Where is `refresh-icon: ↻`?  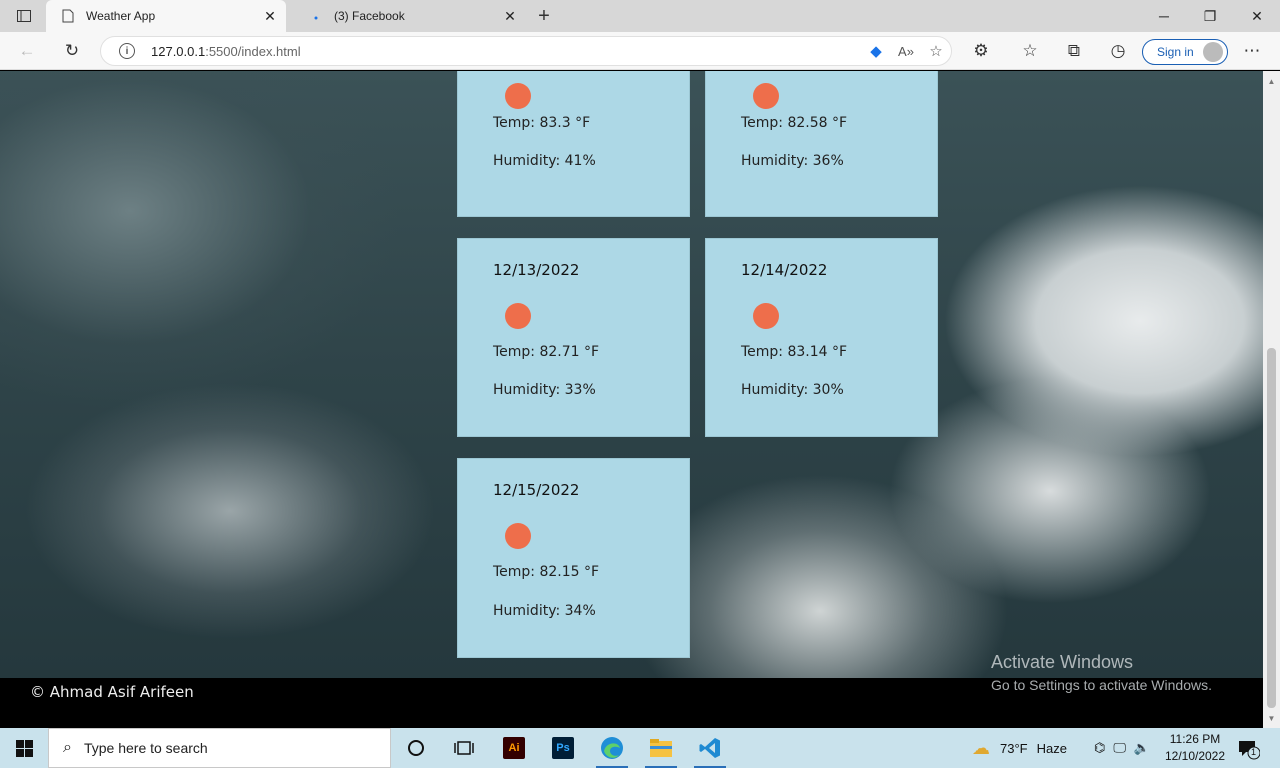 refresh-icon: ↻ is located at coordinates (72, 51).